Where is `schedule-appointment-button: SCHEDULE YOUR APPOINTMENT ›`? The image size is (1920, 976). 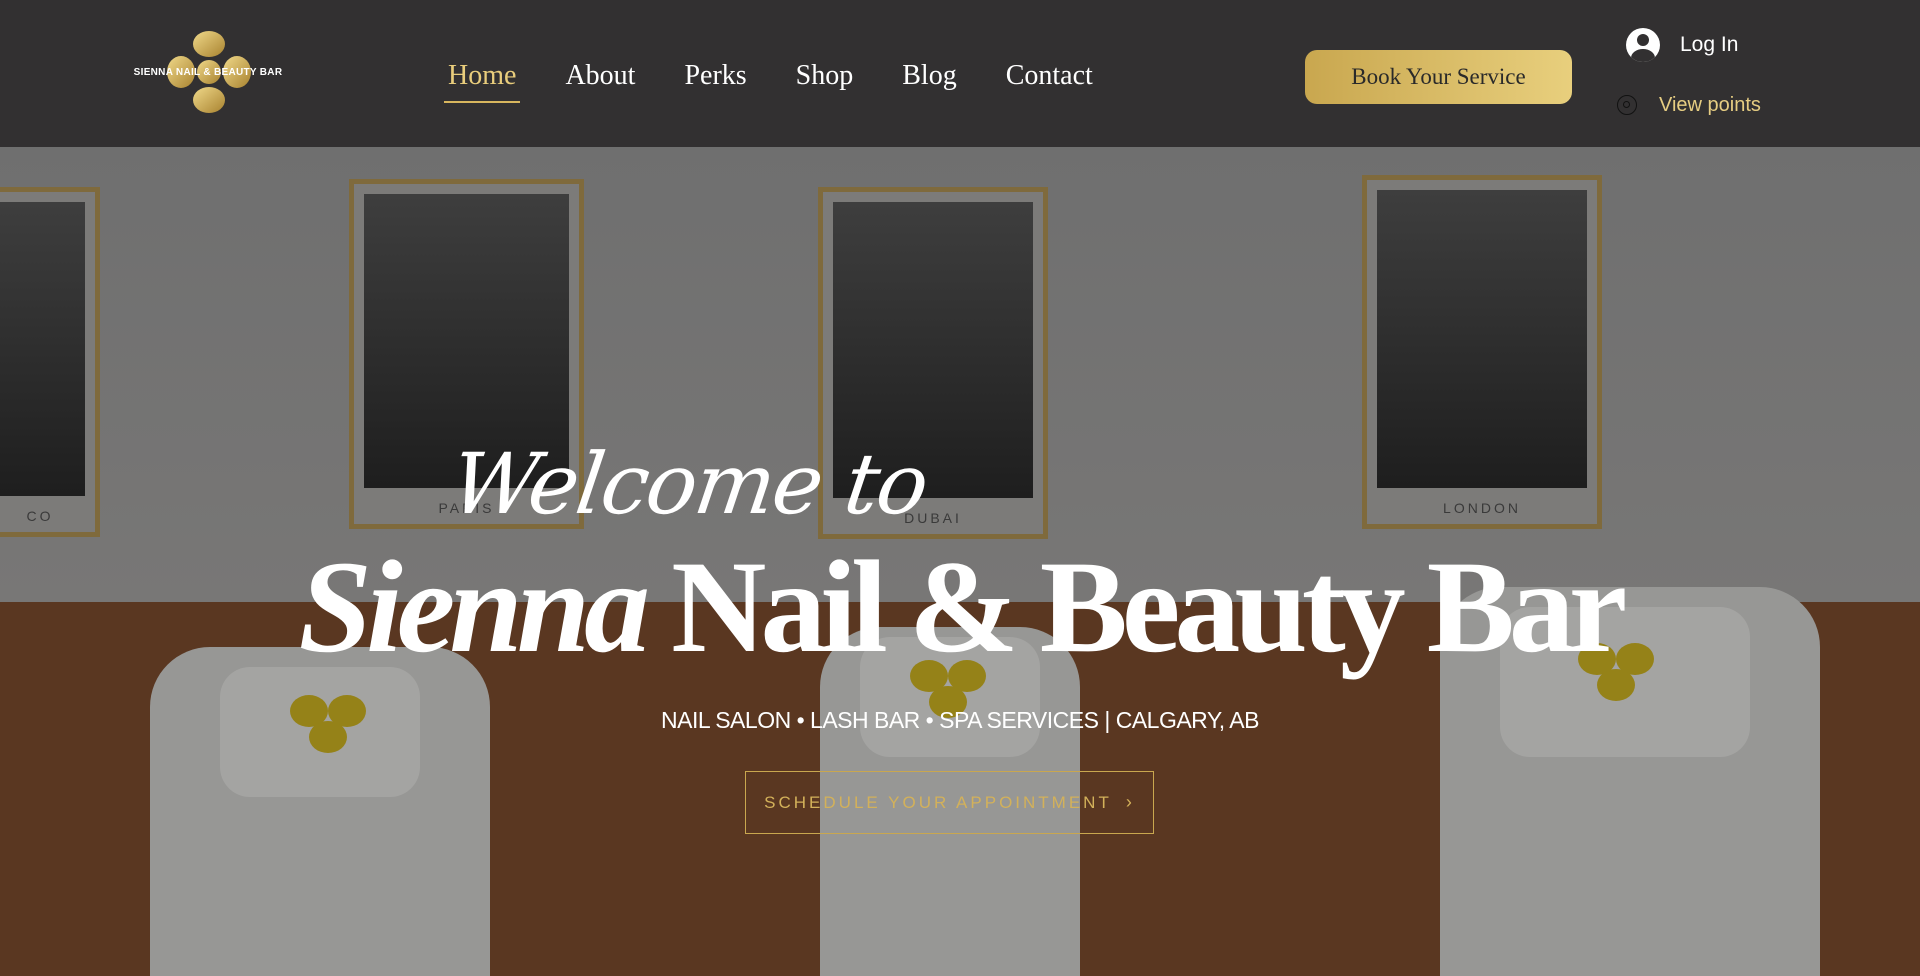
schedule-appointment-button: SCHEDULE YOUR APPOINTMENT › is located at coordinates (949, 802).